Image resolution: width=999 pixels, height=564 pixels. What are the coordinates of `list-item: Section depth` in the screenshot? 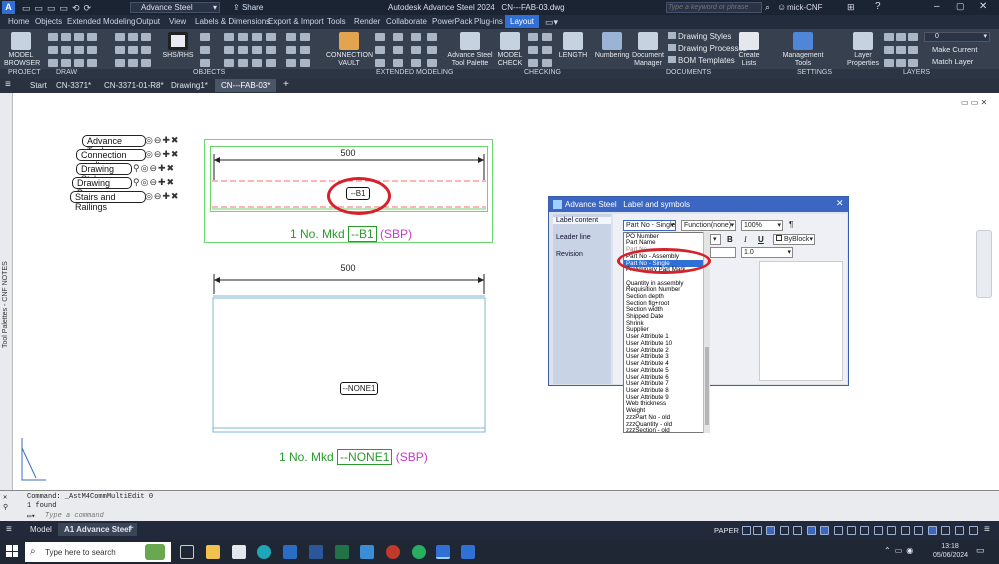 It's located at (645, 296).